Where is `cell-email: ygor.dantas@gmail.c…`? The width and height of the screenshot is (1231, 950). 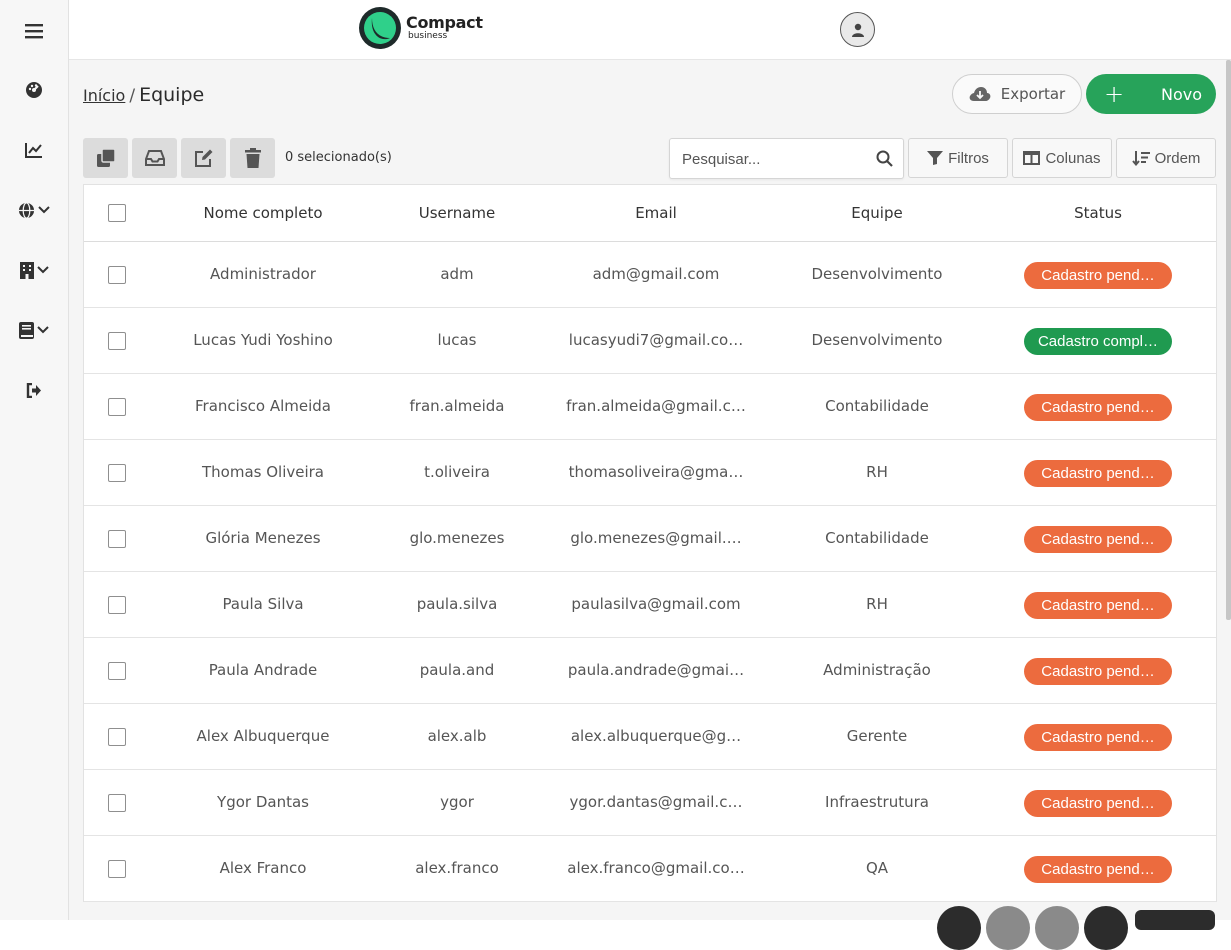
cell-email: ygor.dantas@gmail.c… is located at coordinates (656, 802).